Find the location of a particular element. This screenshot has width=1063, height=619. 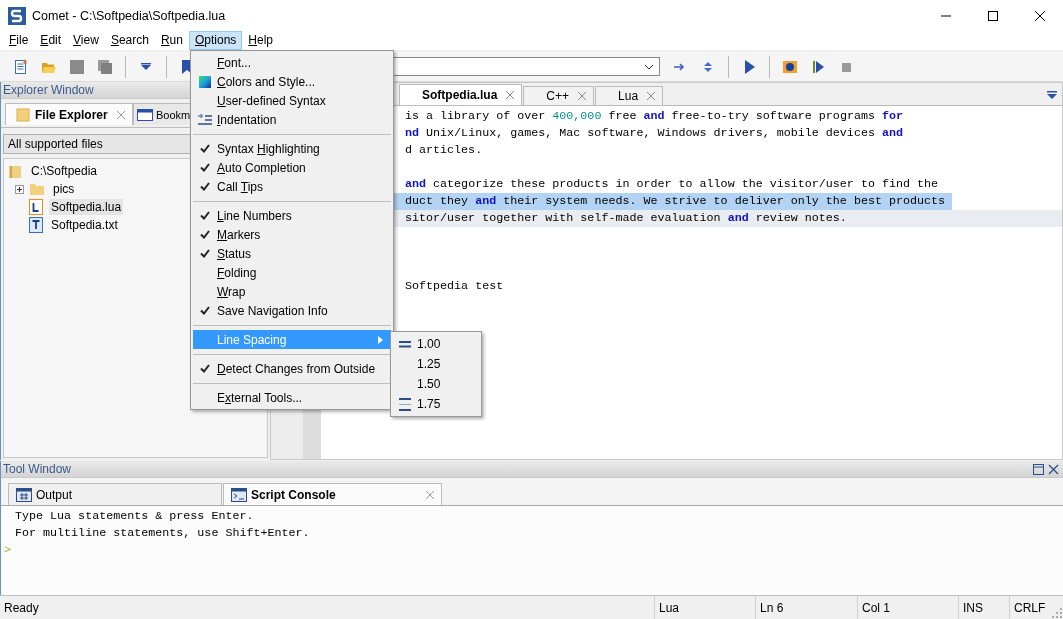

menu-entry: Status is located at coordinates (292, 253).